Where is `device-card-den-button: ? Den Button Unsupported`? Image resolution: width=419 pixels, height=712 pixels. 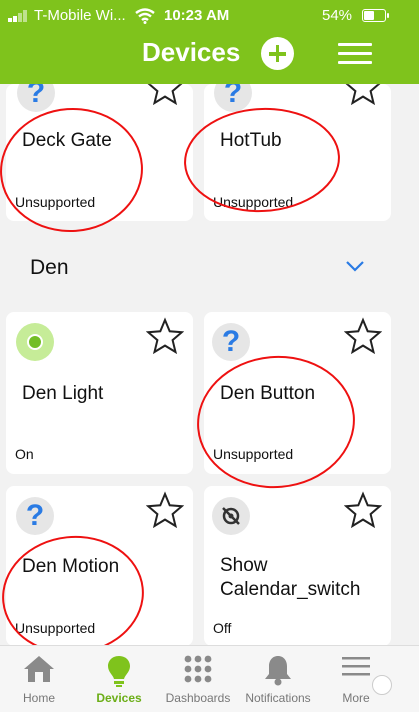 device-card-den-button: ? Den Button Unsupported is located at coordinates (297, 393).